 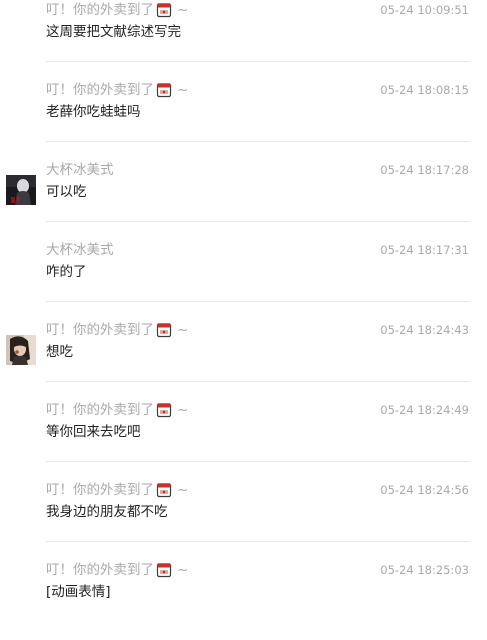 I want to click on message-time: 05-24 18:17:31, so click(x=424, y=250).